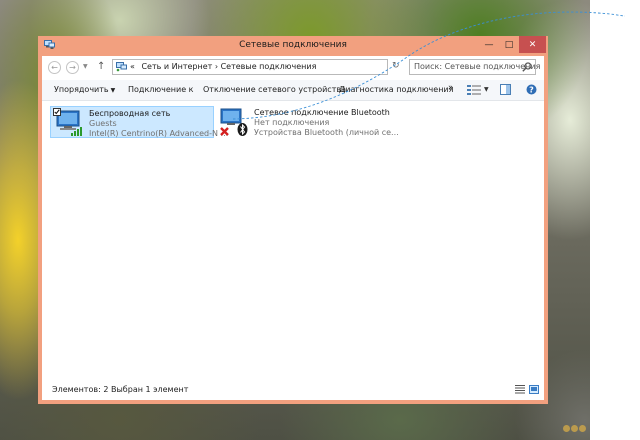 The width and height of the screenshot is (640, 440). Describe the element at coordinates (113, 90) in the screenshot. I see `chevron-down-icon: ▼` at that location.